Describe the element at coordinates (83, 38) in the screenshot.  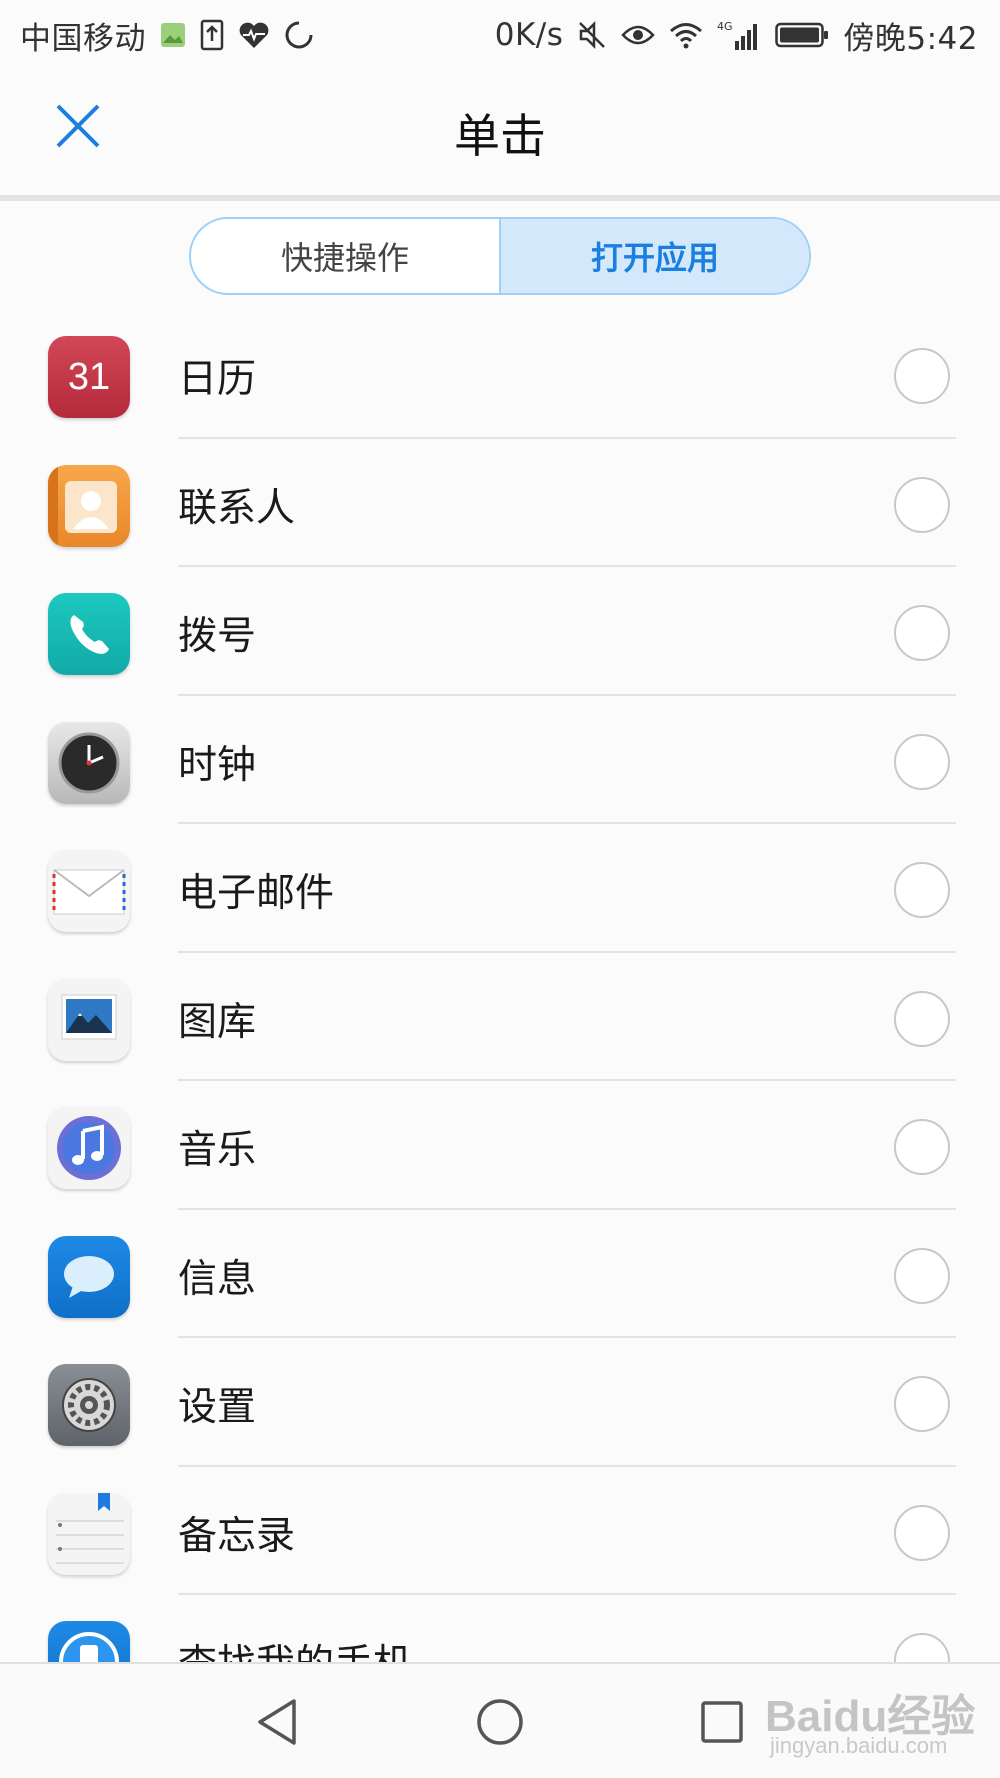
I see `carrier-name: 中国移动` at that location.